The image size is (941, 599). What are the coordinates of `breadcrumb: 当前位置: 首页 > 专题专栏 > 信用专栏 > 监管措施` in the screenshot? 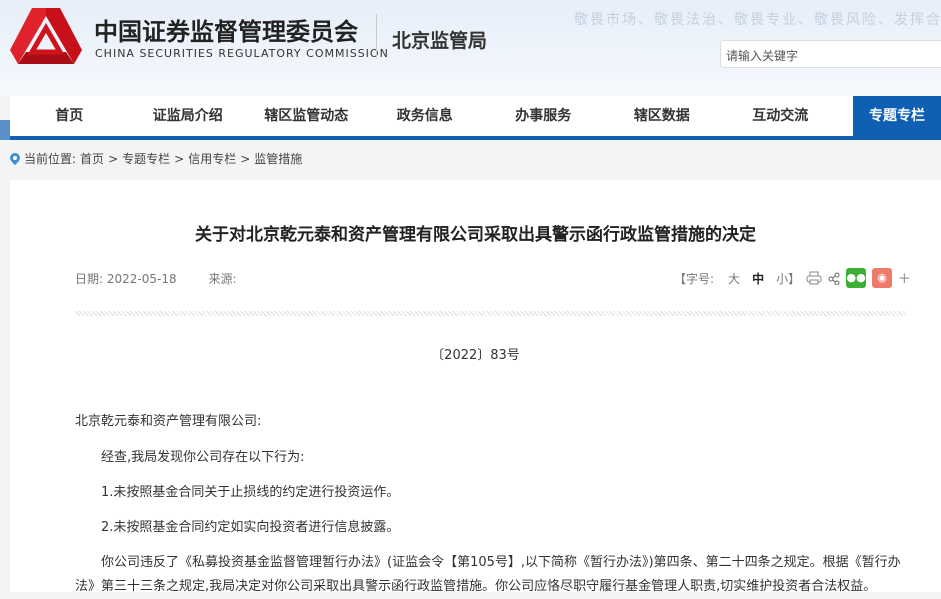 It's located at (156, 158).